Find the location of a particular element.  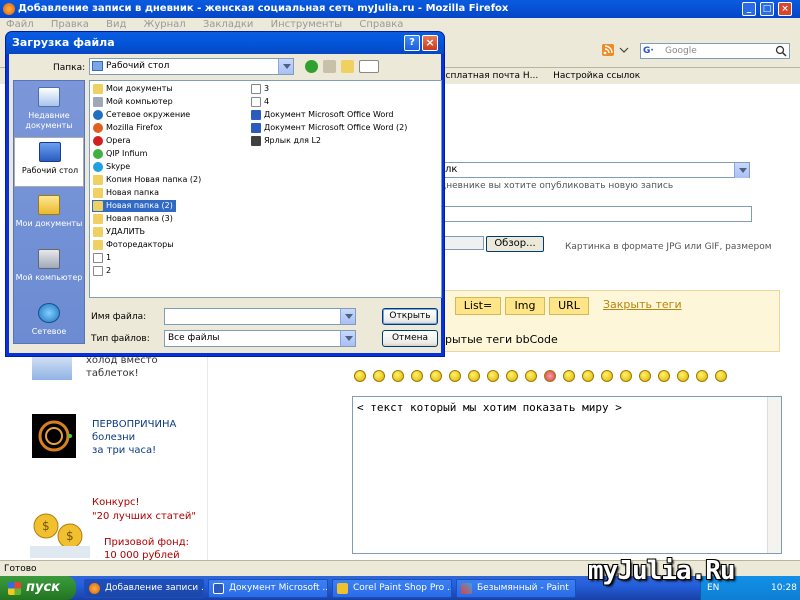

view-menu-icon is located at coordinates (369, 66).